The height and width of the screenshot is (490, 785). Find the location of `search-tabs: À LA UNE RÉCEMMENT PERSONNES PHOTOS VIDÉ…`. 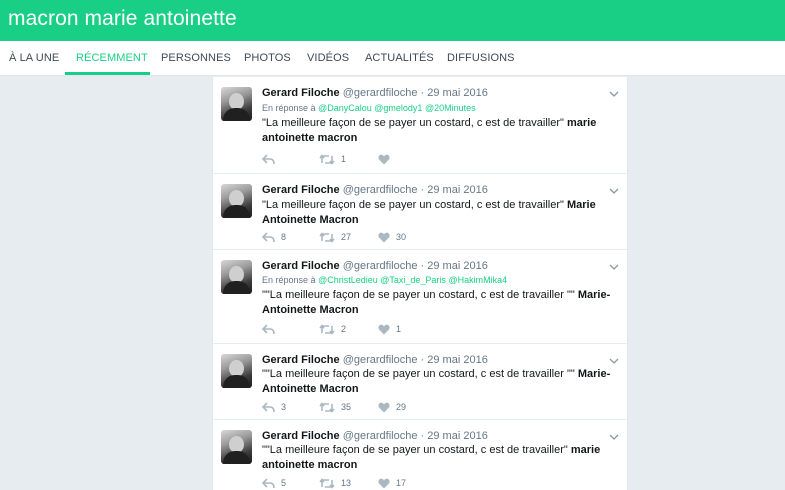

search-tabs: À LA UNE RÉCEMMENT PERSONNES PHOTOS VIDÉ… is located at coordinates (392, 58).